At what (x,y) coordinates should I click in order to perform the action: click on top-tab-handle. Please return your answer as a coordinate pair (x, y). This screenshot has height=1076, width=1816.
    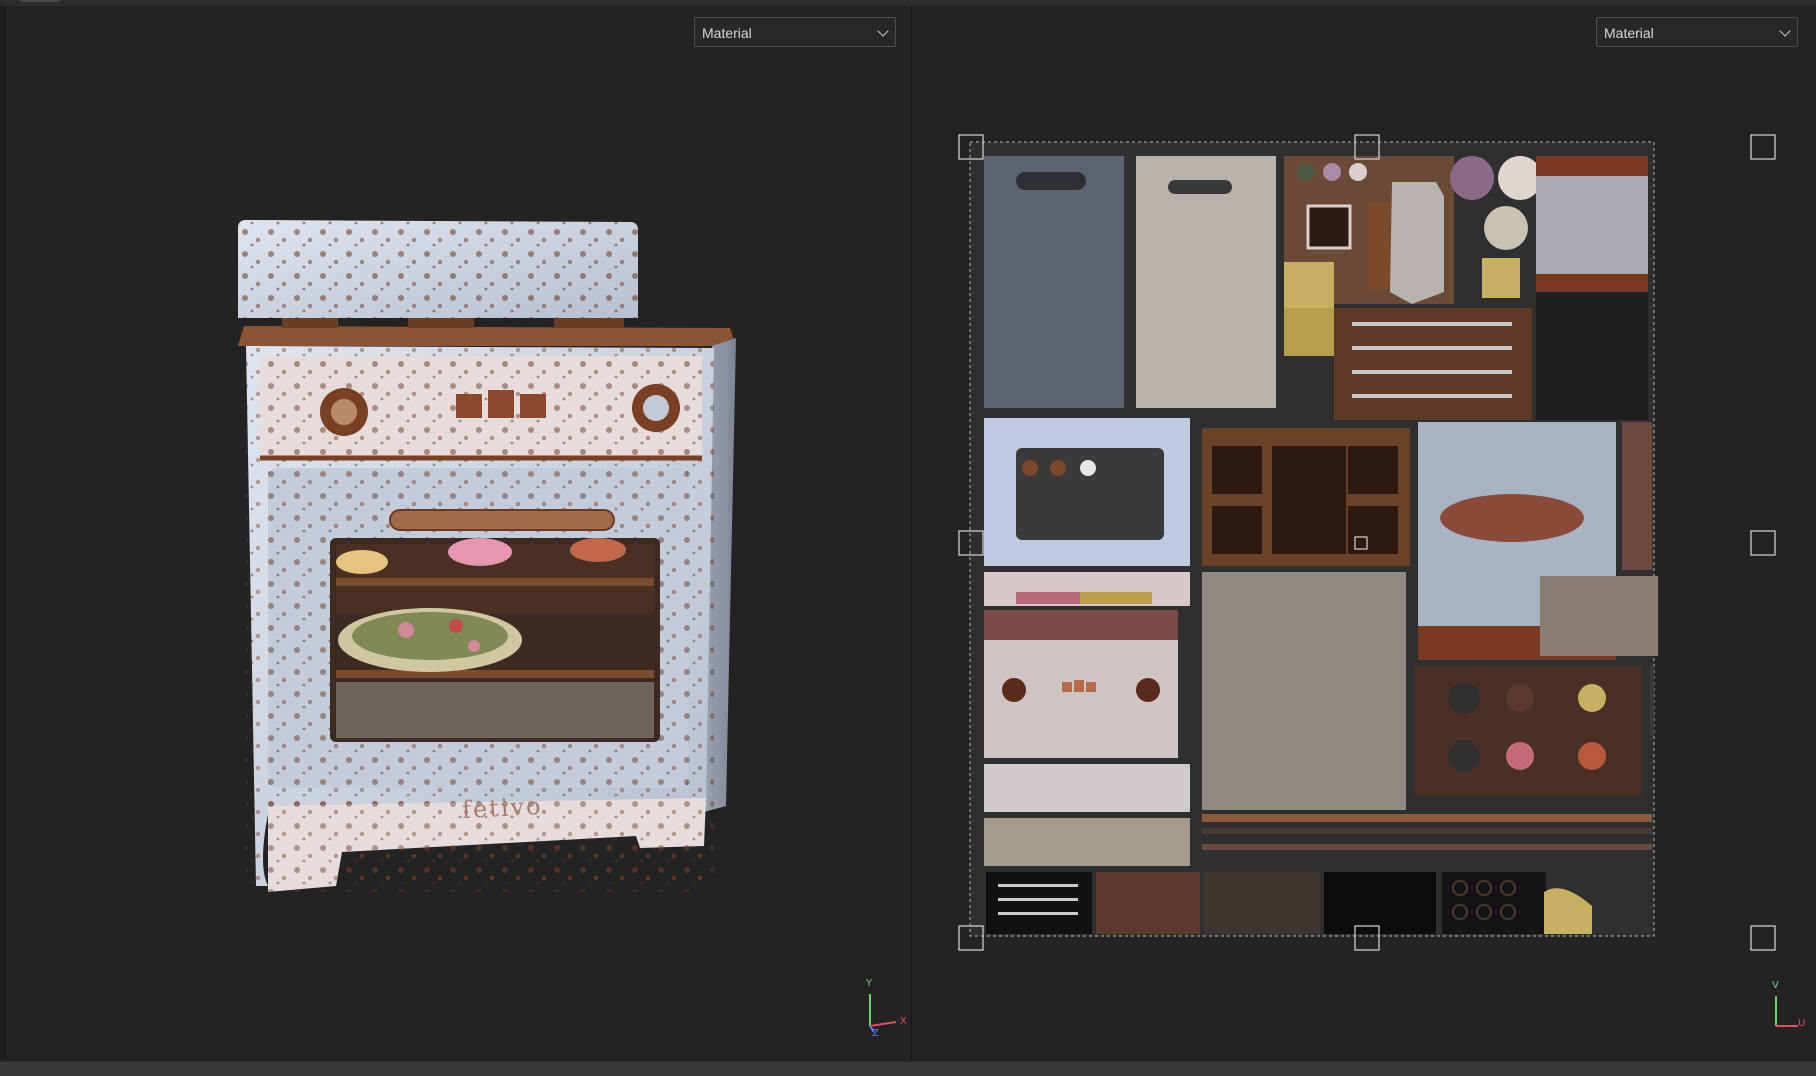
    Looking at the image, I should click on (40, 1).